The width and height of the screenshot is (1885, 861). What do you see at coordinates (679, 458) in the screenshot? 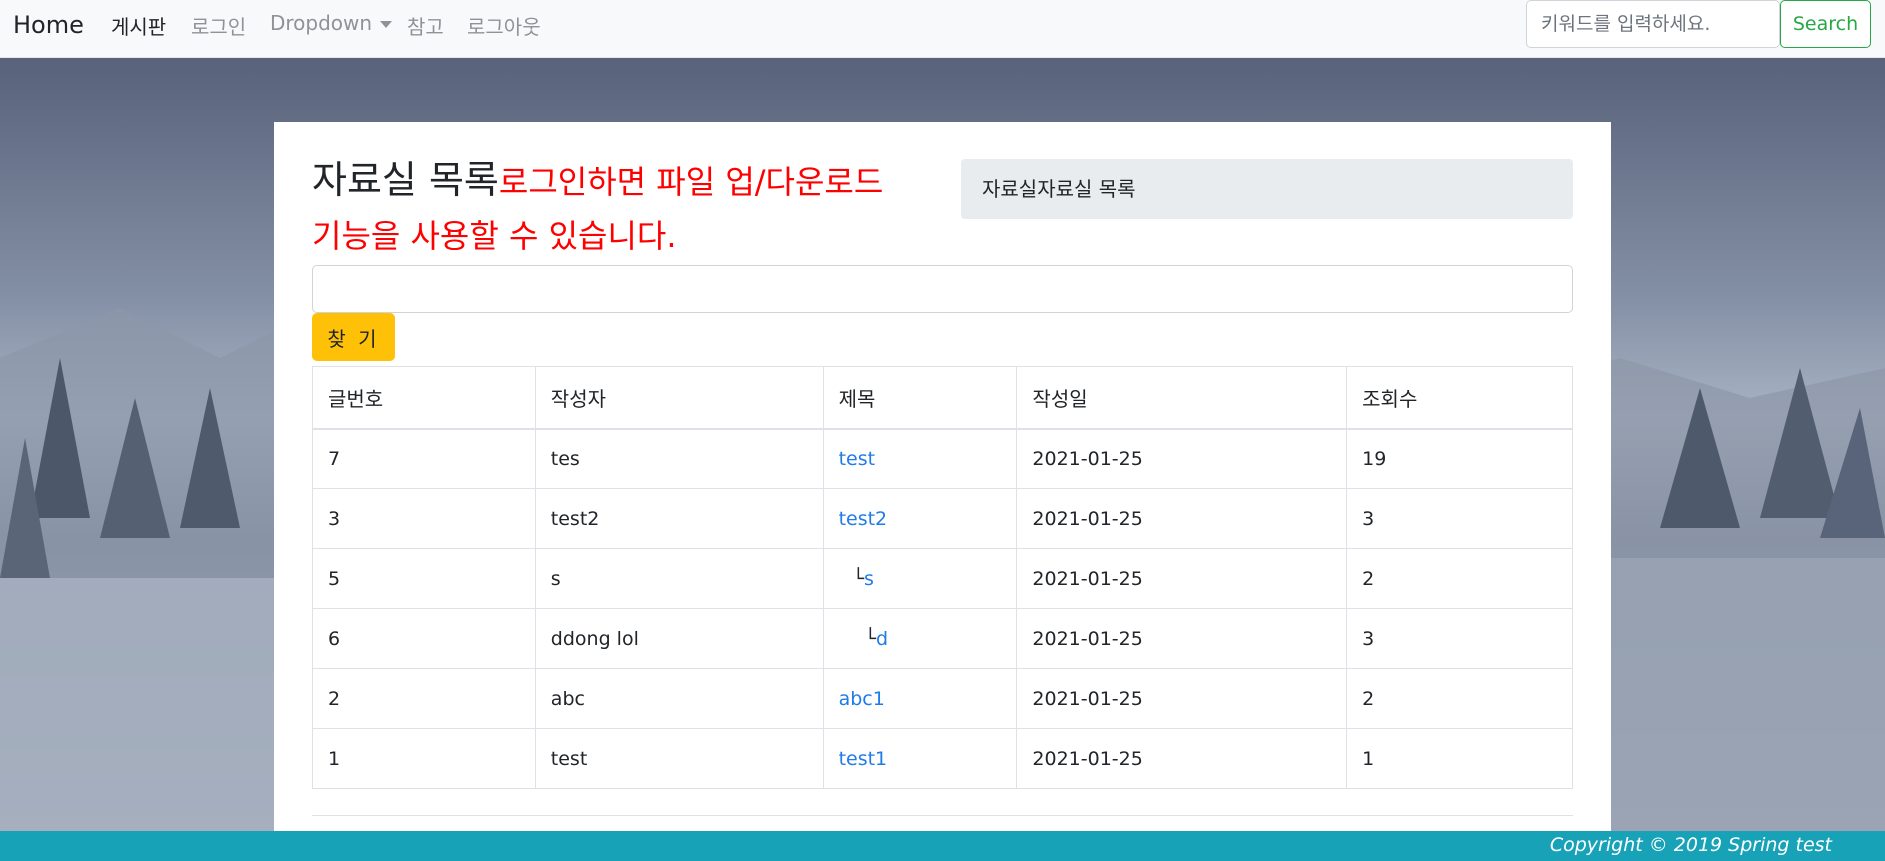
I see `cell-writer: tes` at bounding box center [679, 458].